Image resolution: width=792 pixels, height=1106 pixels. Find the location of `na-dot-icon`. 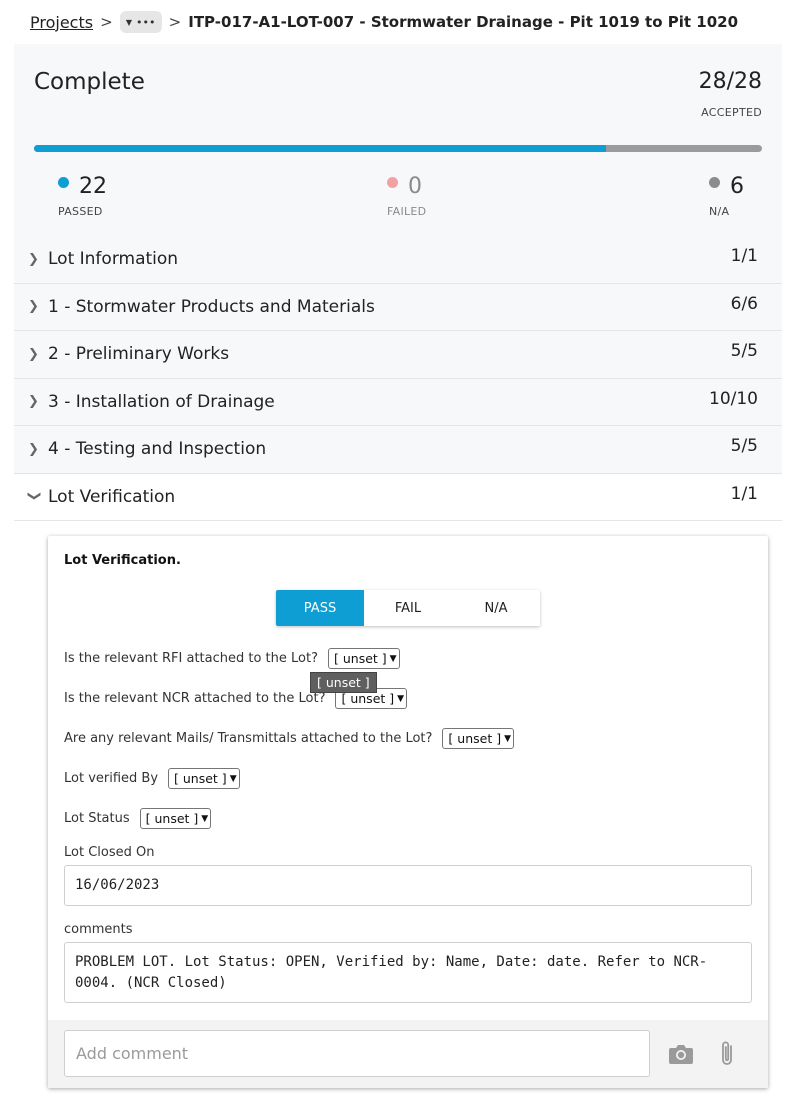

na-dot-icon is located at coordinates (714, 182).